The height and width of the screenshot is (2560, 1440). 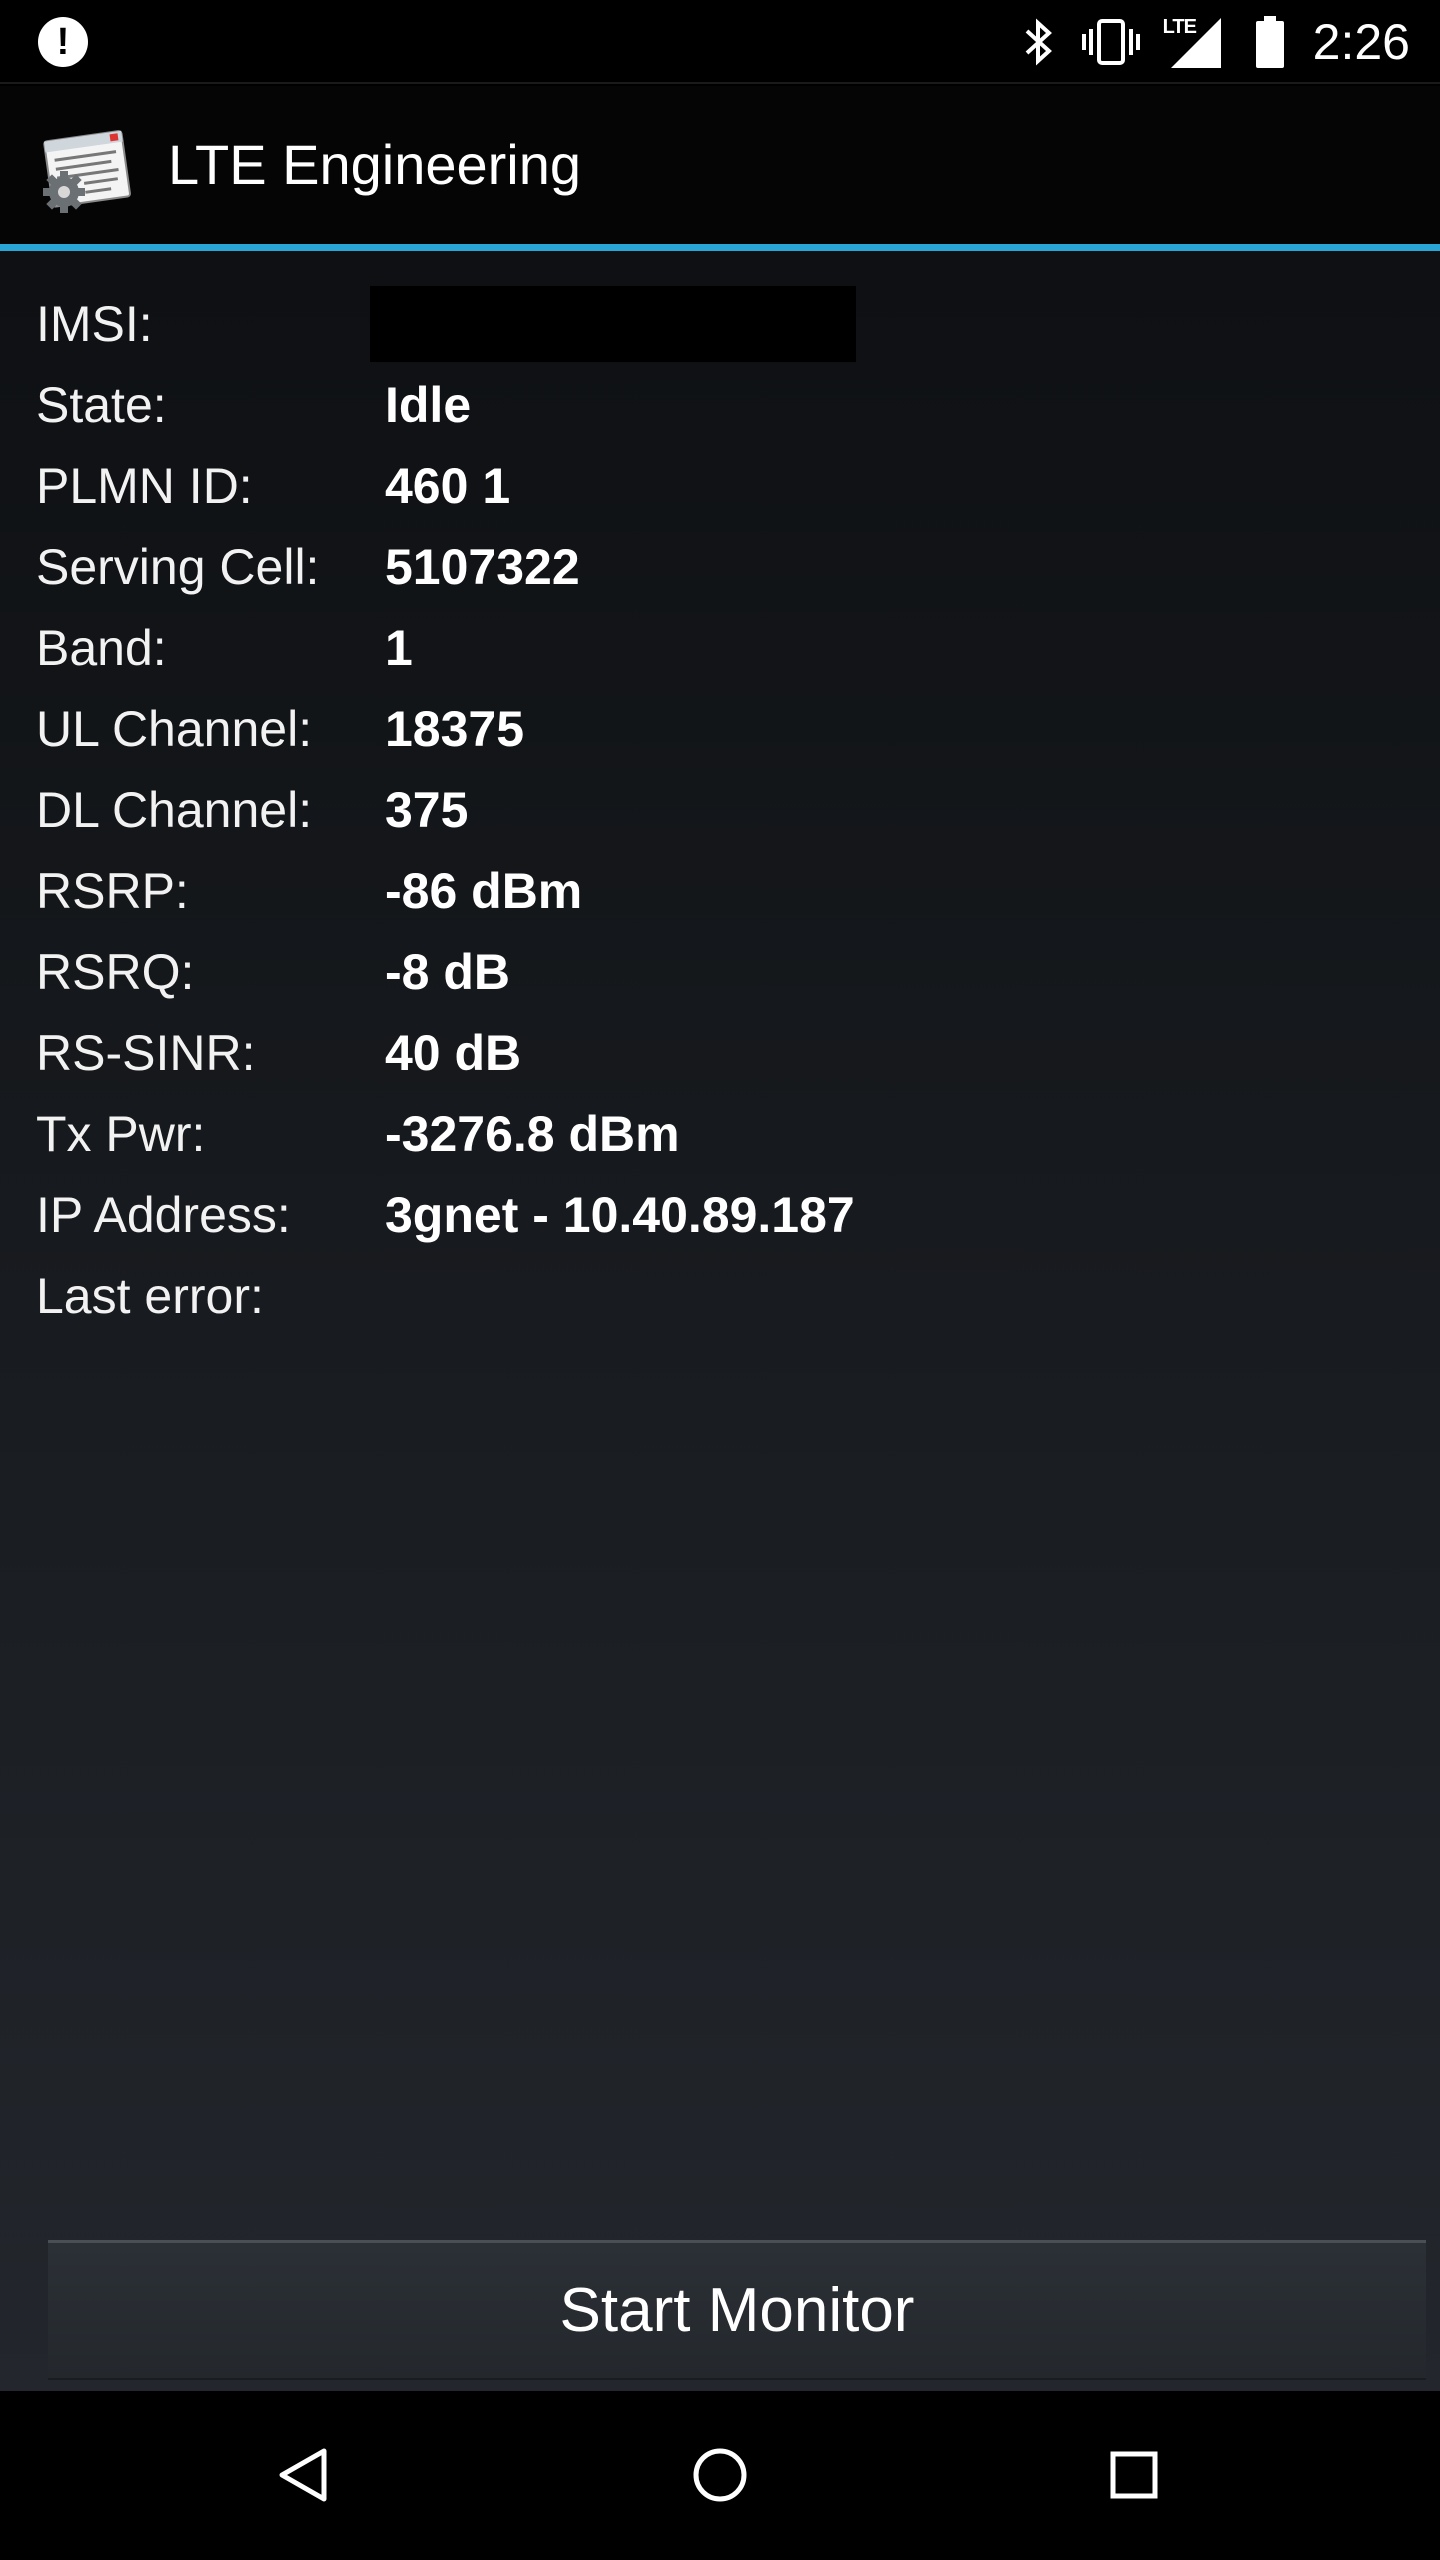 What do you see at coordinates (146, 1053) in the screenshot?
I see `info-label: RS-SINR:` at bounding box center [146, 1053].